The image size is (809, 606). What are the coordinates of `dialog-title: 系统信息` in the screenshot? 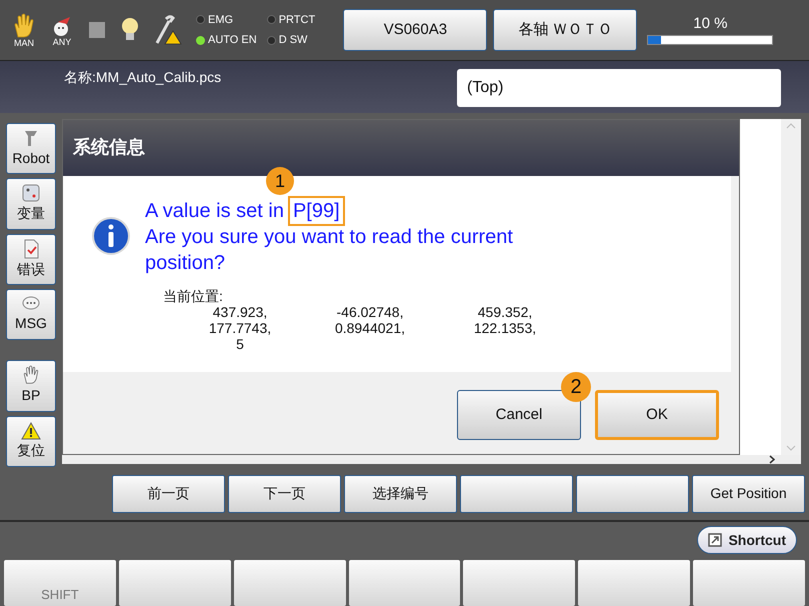 It's located at (109, 148).